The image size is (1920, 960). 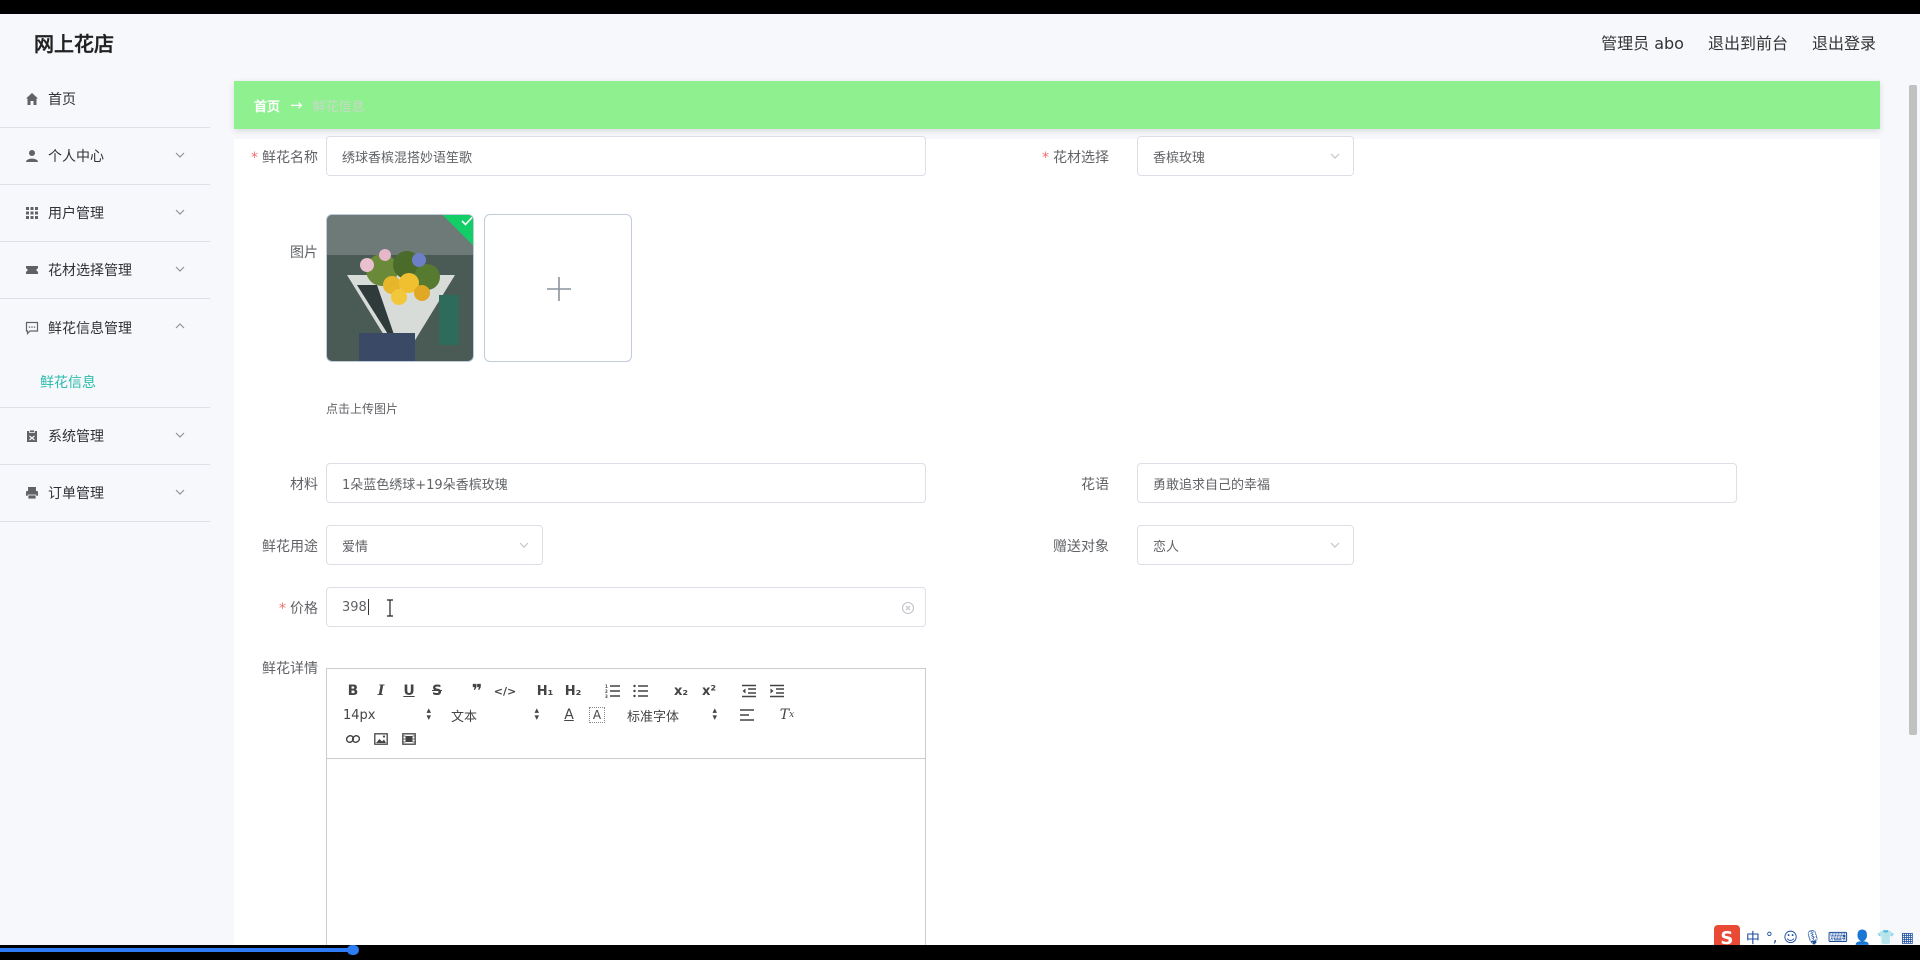 What do you see at coordinates (613, 691) in the screenshot?
I see `ordered-list-icon: 123` at bounding box center [613, 691].